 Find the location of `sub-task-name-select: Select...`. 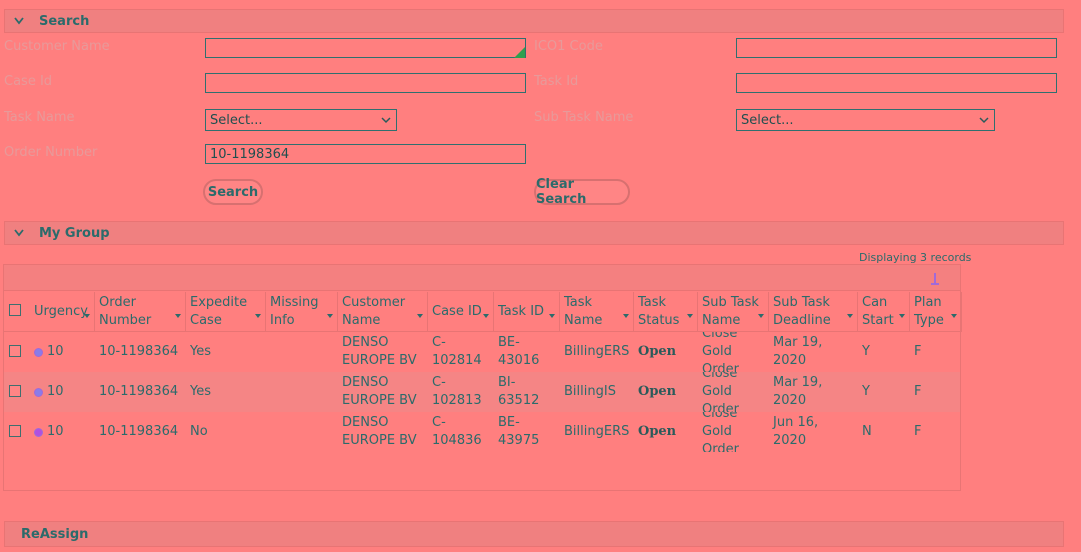

sub-task-name-select: Select... is located at coordinates (865, 120).